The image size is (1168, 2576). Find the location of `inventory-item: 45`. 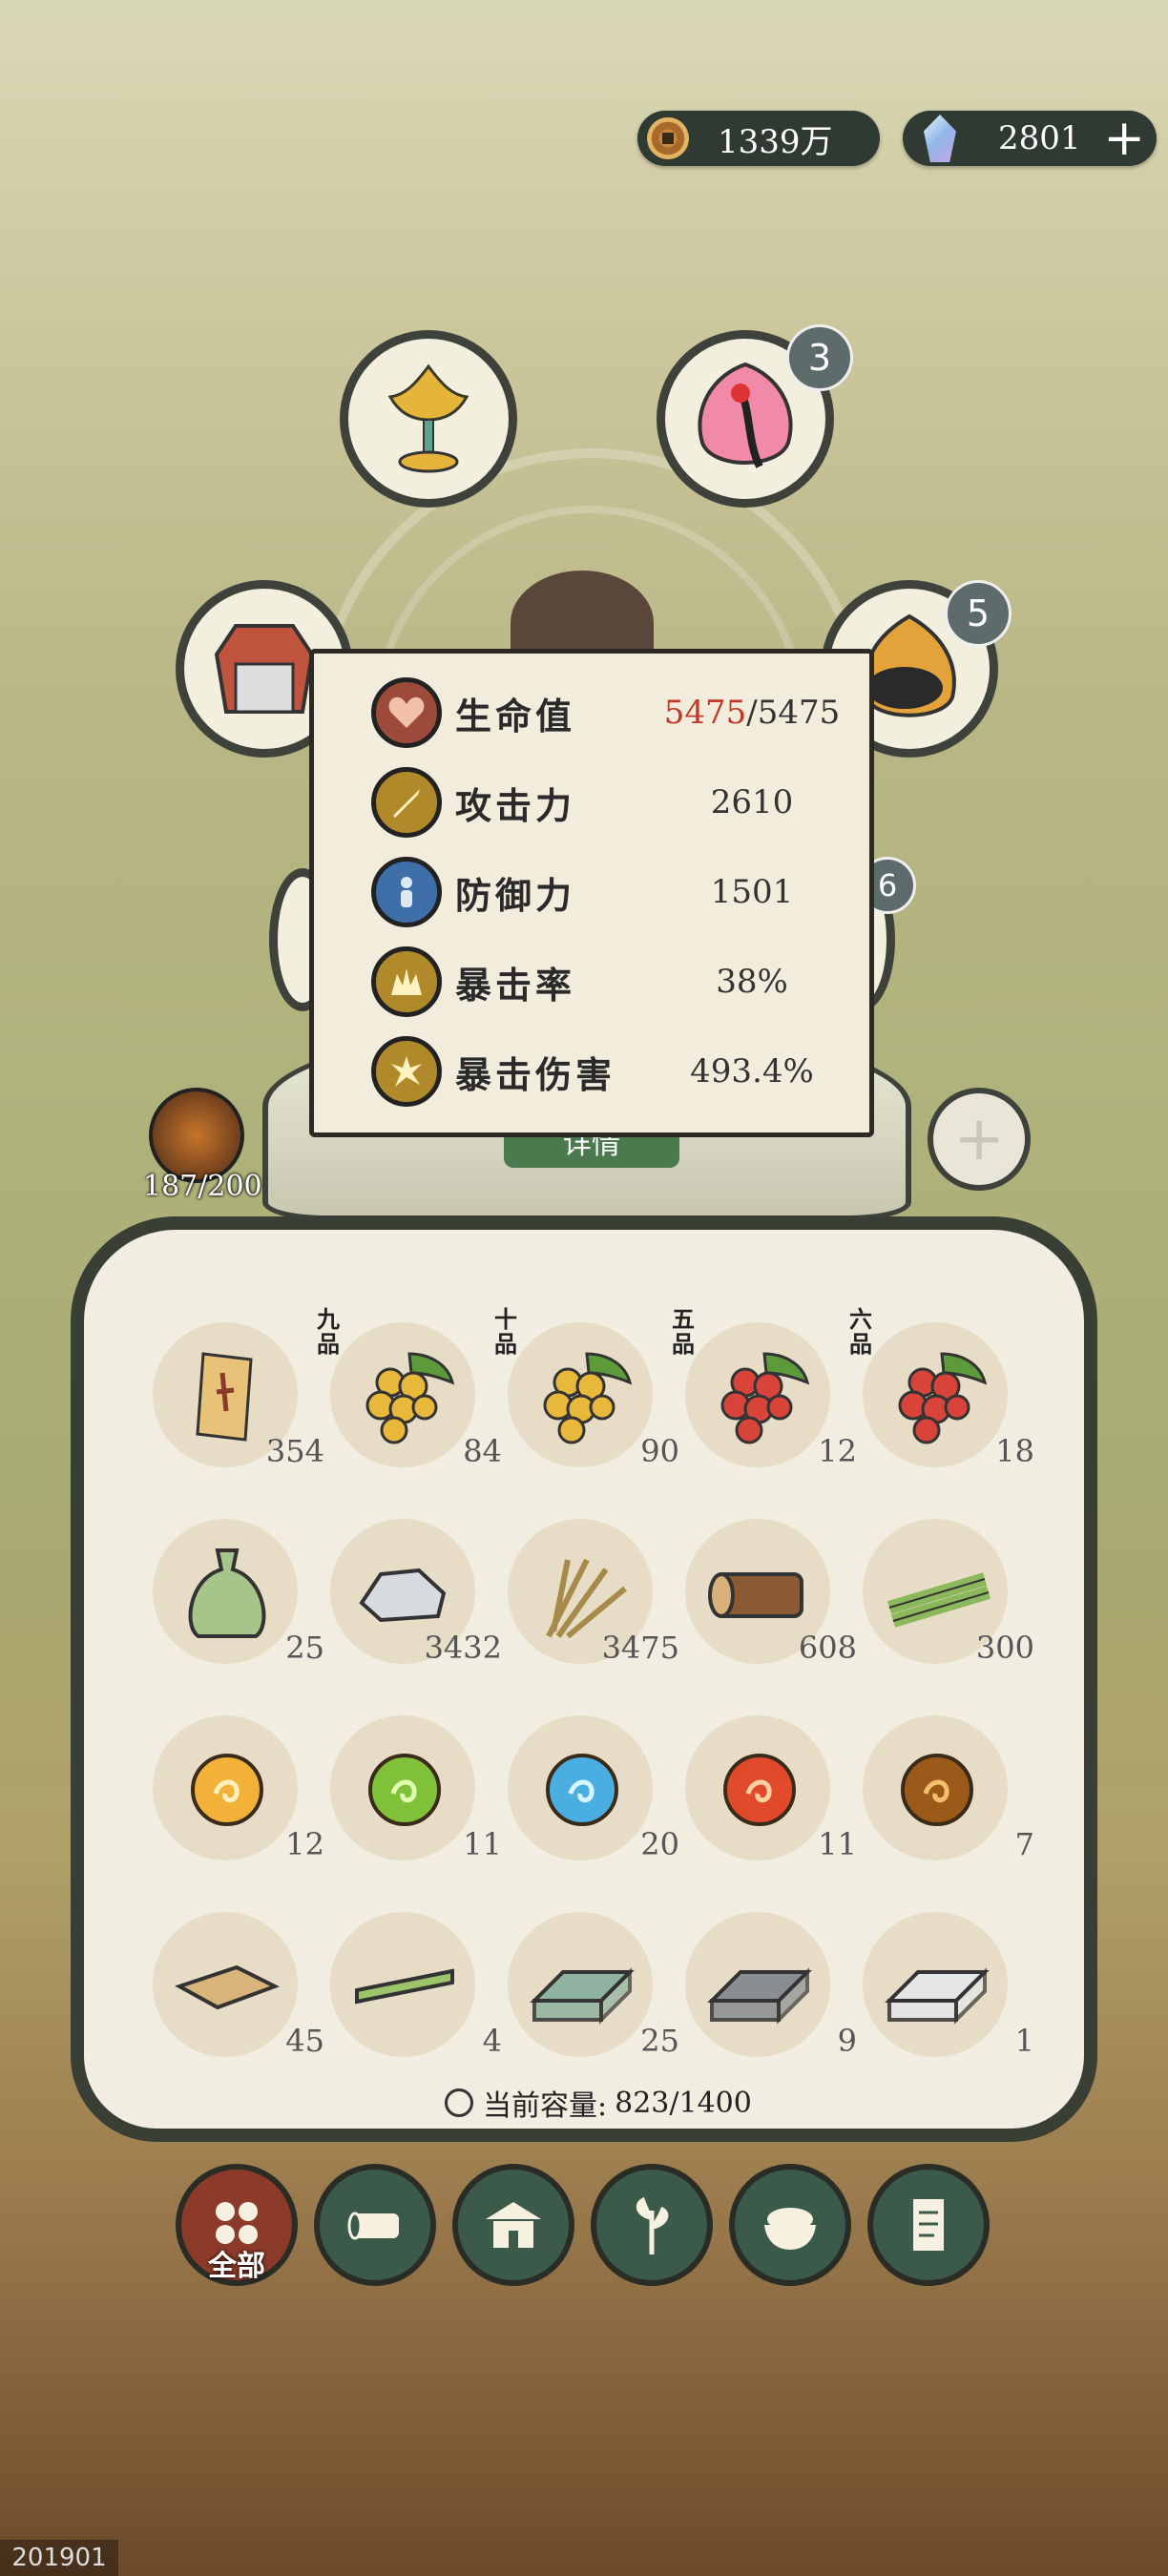

inventory-item: 45 is located at coordinates (237, 1986).